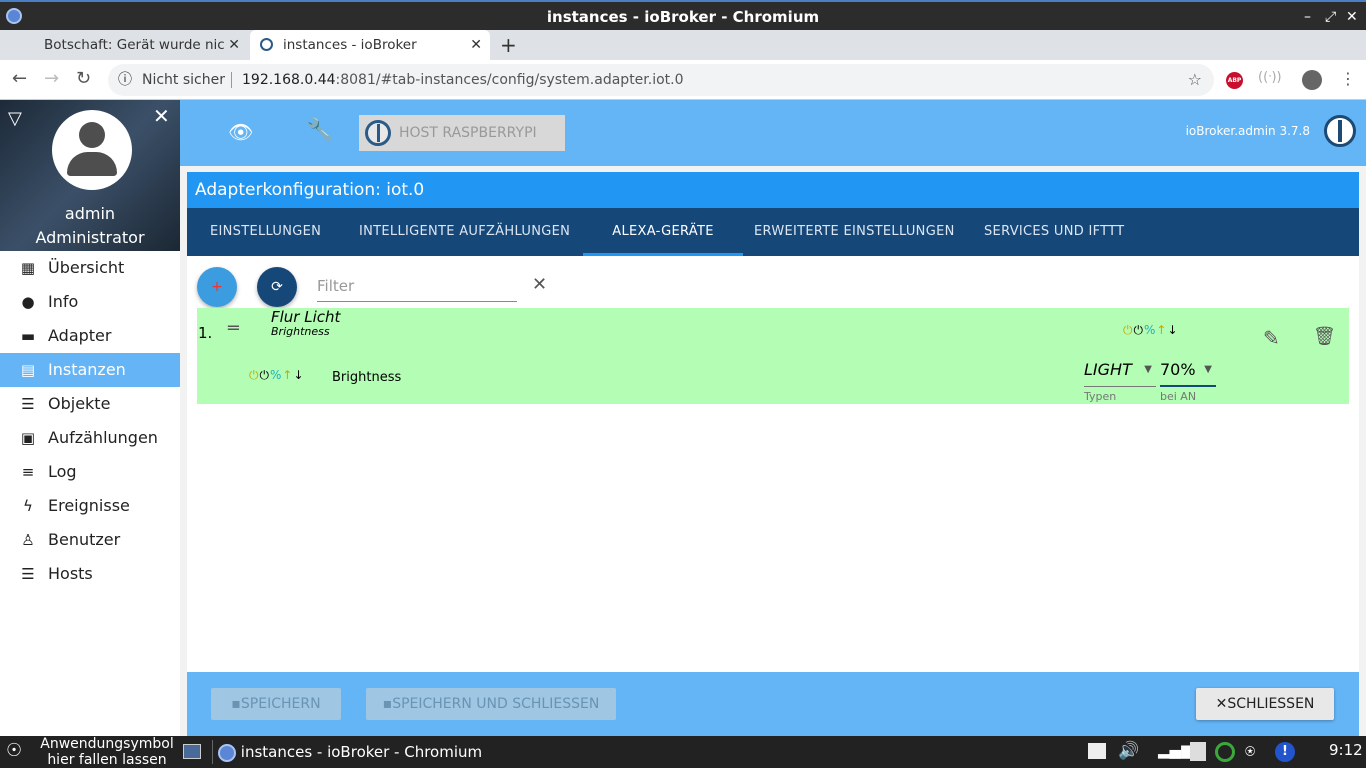  Describe the element at coordinates (134, 45) in the screenshot. I see `tab-title: Botschaft: Gerät wurde nic` at that location.